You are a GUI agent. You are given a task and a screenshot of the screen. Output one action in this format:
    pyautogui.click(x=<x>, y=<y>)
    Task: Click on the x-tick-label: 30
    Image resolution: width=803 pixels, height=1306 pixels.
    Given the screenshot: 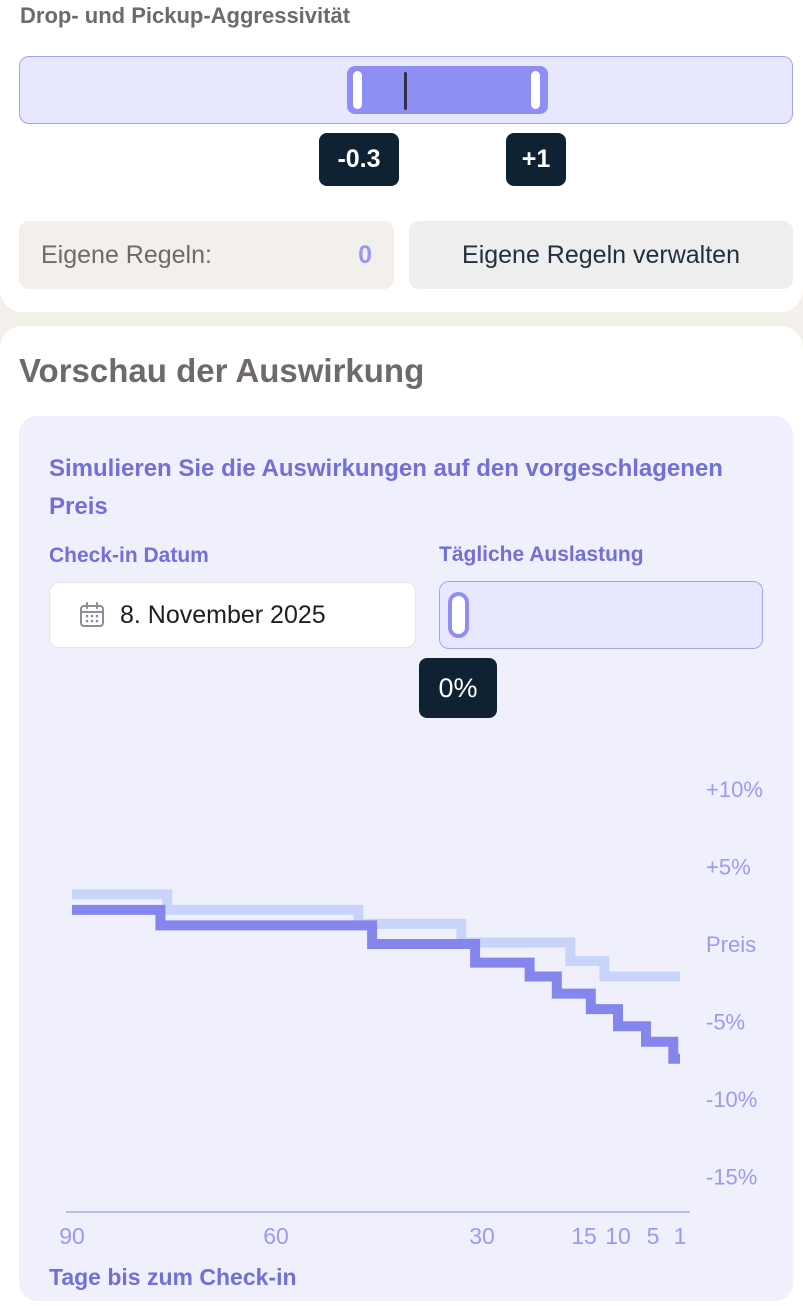 What is the action you would take?
    pyautogui.click(x=482, y=1236)
    